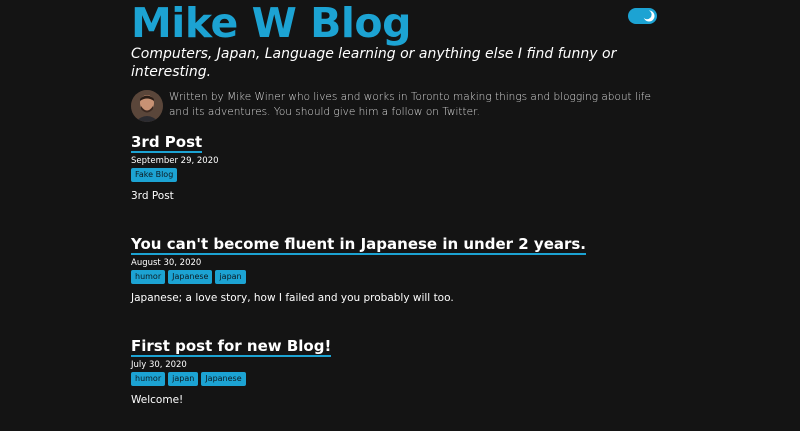 This screenshot has height=431, width=800. What do you see at coordinates (396, 277) in the screenshot?
I see `post-tags: humor Japanese japan` at bounding box center [396, 277].